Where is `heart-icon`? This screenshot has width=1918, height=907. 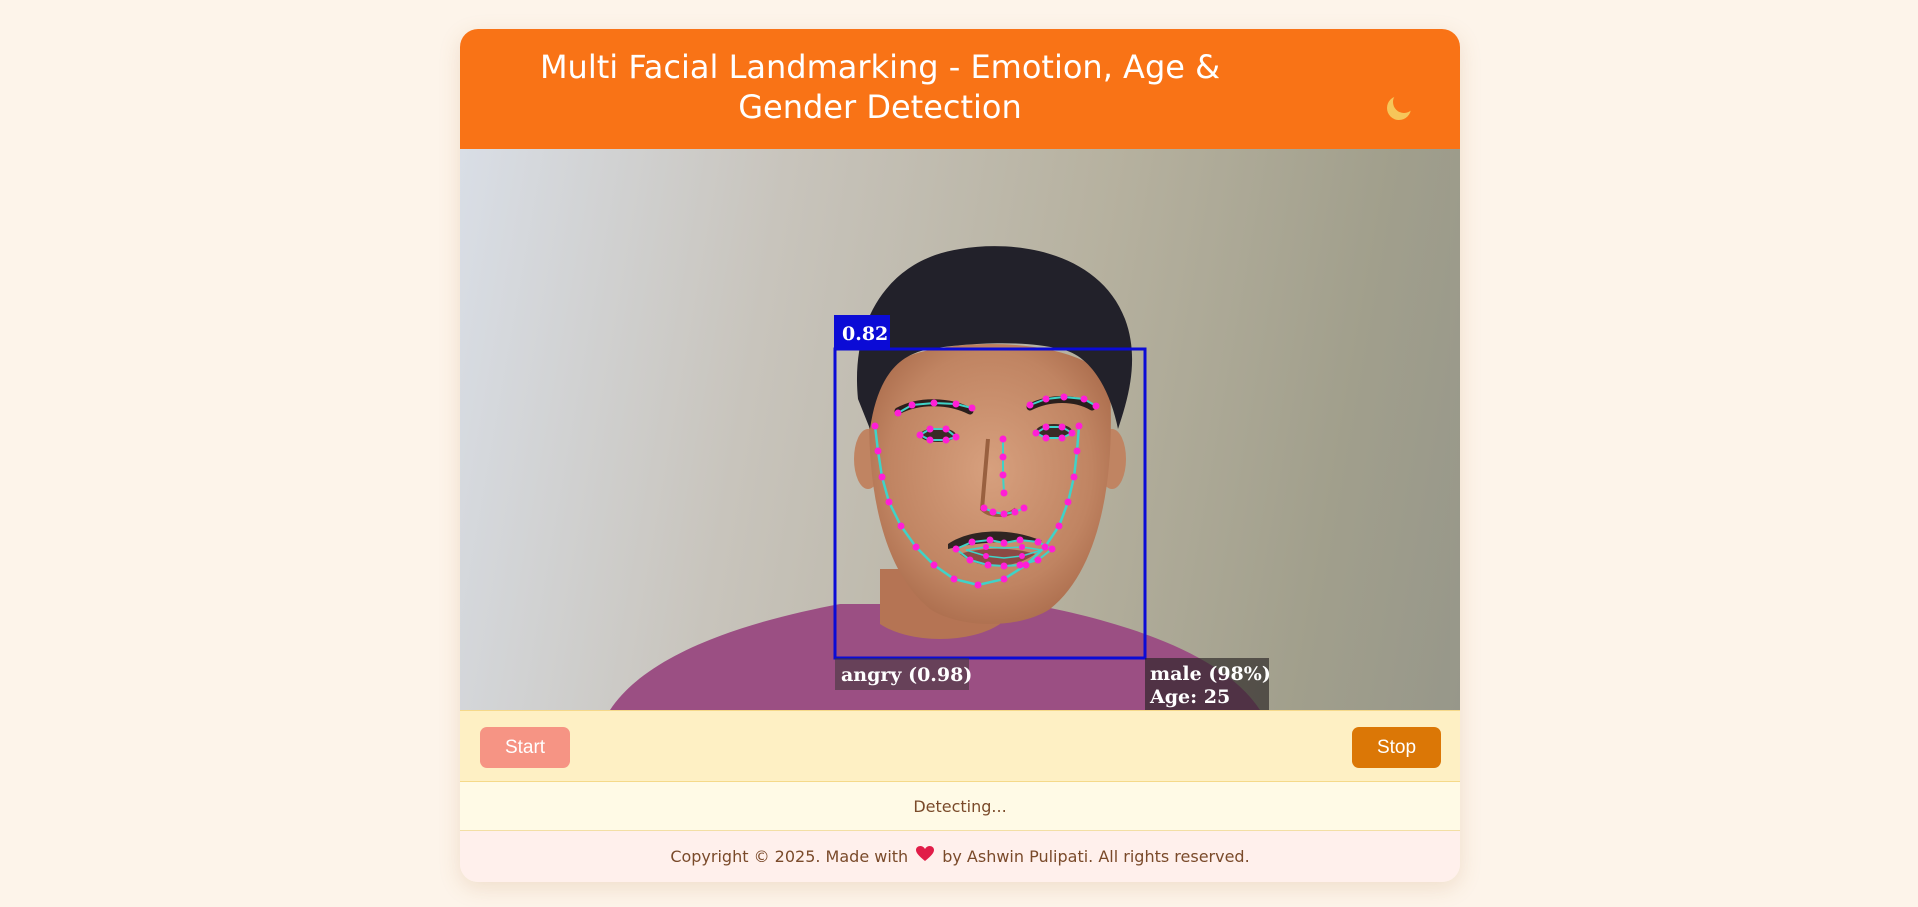 heart-icon is located at coordinates (925, 856).